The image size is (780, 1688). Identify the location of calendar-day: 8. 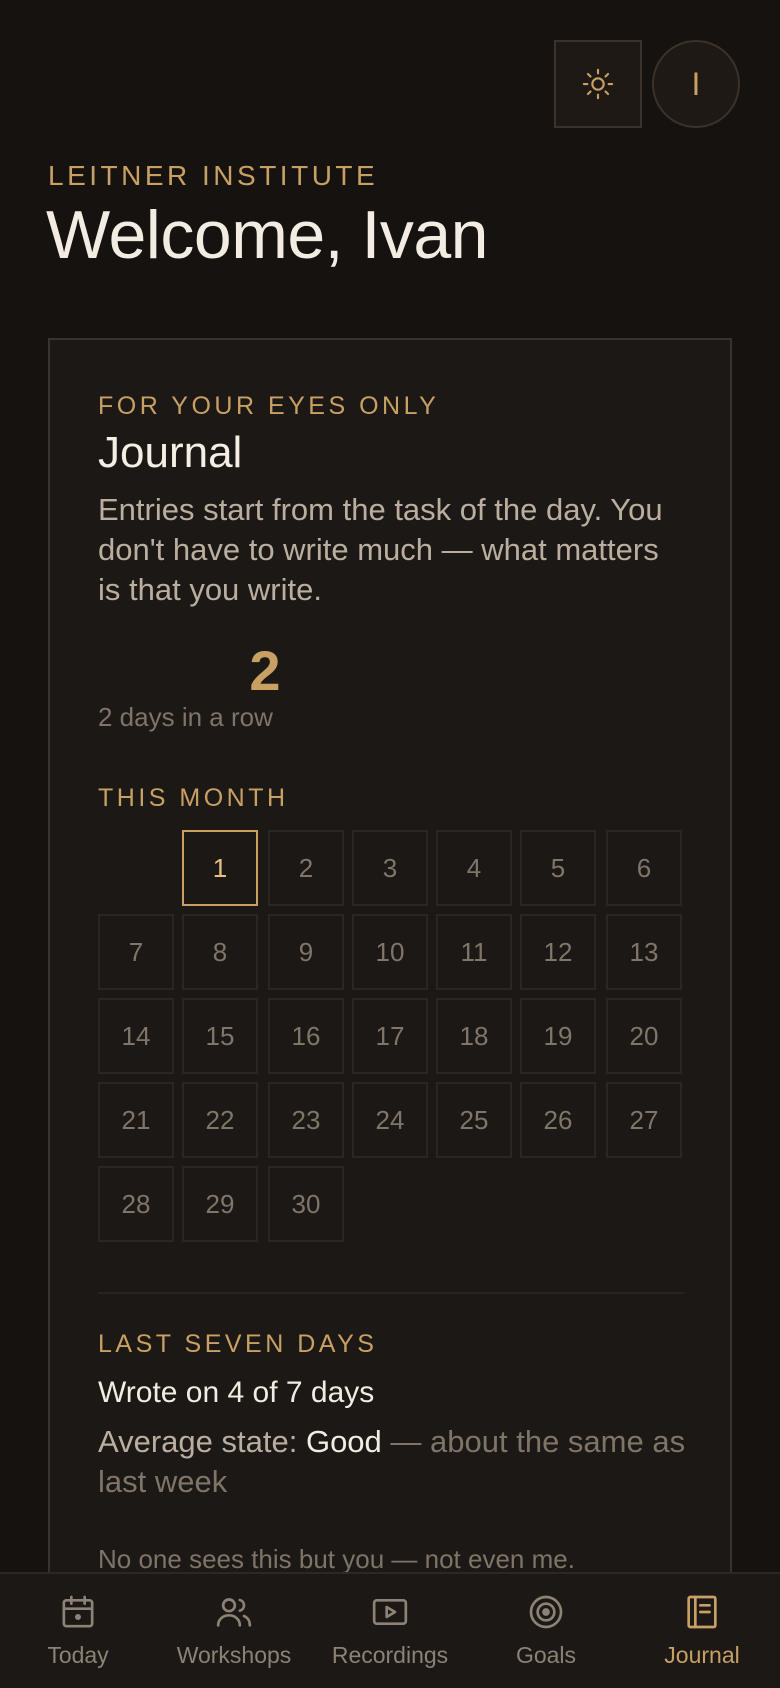
(220, 952).